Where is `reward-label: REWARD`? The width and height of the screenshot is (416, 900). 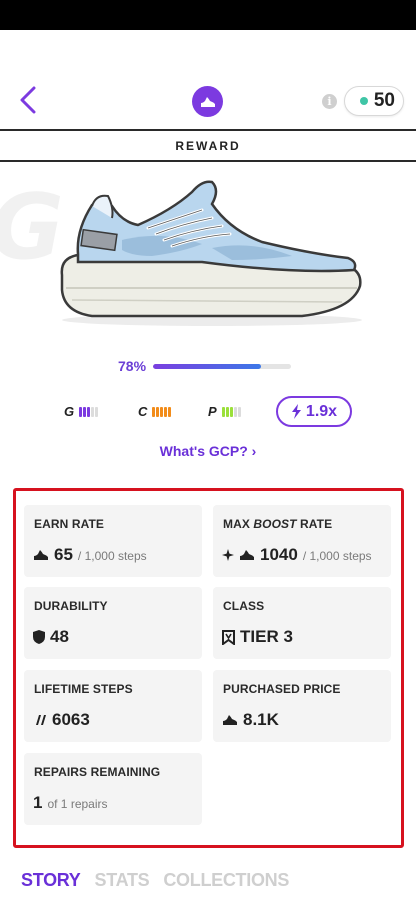
reward-label: REWARD is located at coordinates (208, 145).